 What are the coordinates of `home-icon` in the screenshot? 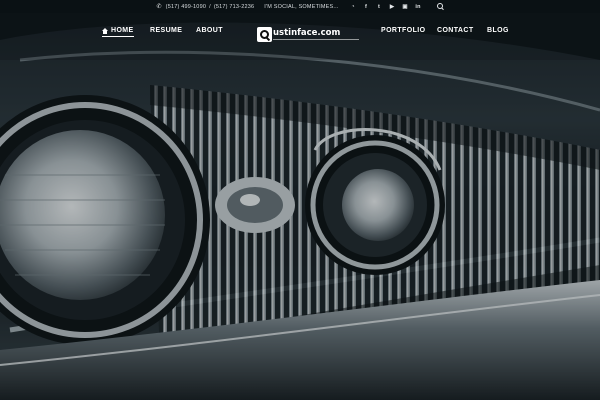 It's located at (105, 30).